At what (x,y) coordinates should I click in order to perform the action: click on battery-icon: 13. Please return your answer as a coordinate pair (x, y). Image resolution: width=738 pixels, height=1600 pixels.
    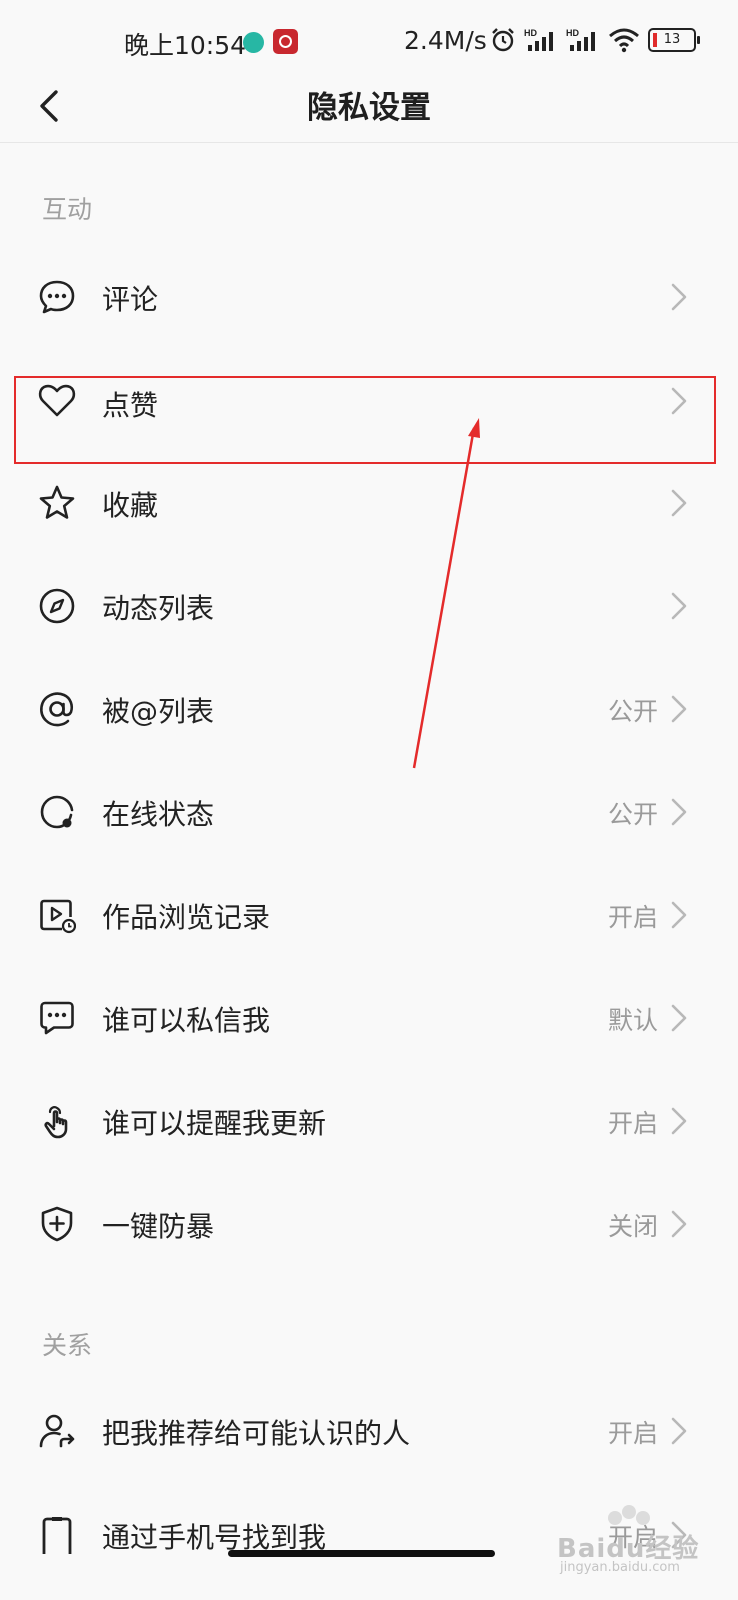
    Looking at the image, I should click on (674, 40).